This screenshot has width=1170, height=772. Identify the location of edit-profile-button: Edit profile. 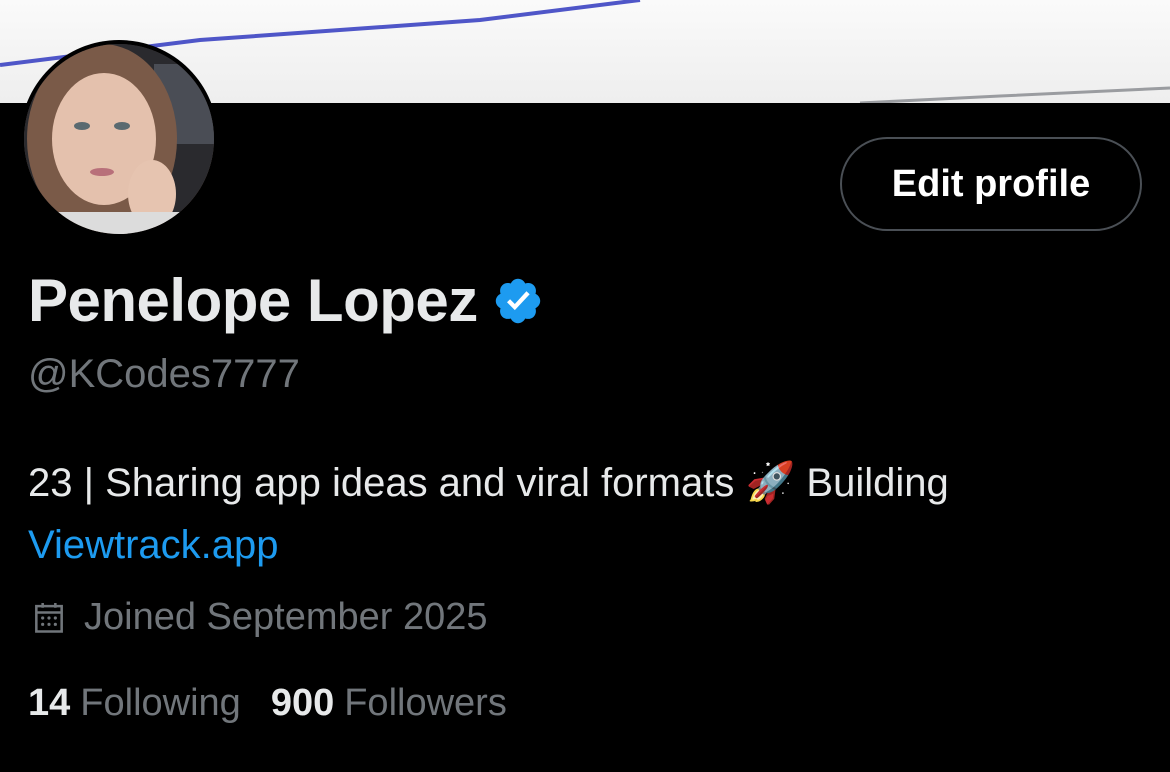
(991, 184).